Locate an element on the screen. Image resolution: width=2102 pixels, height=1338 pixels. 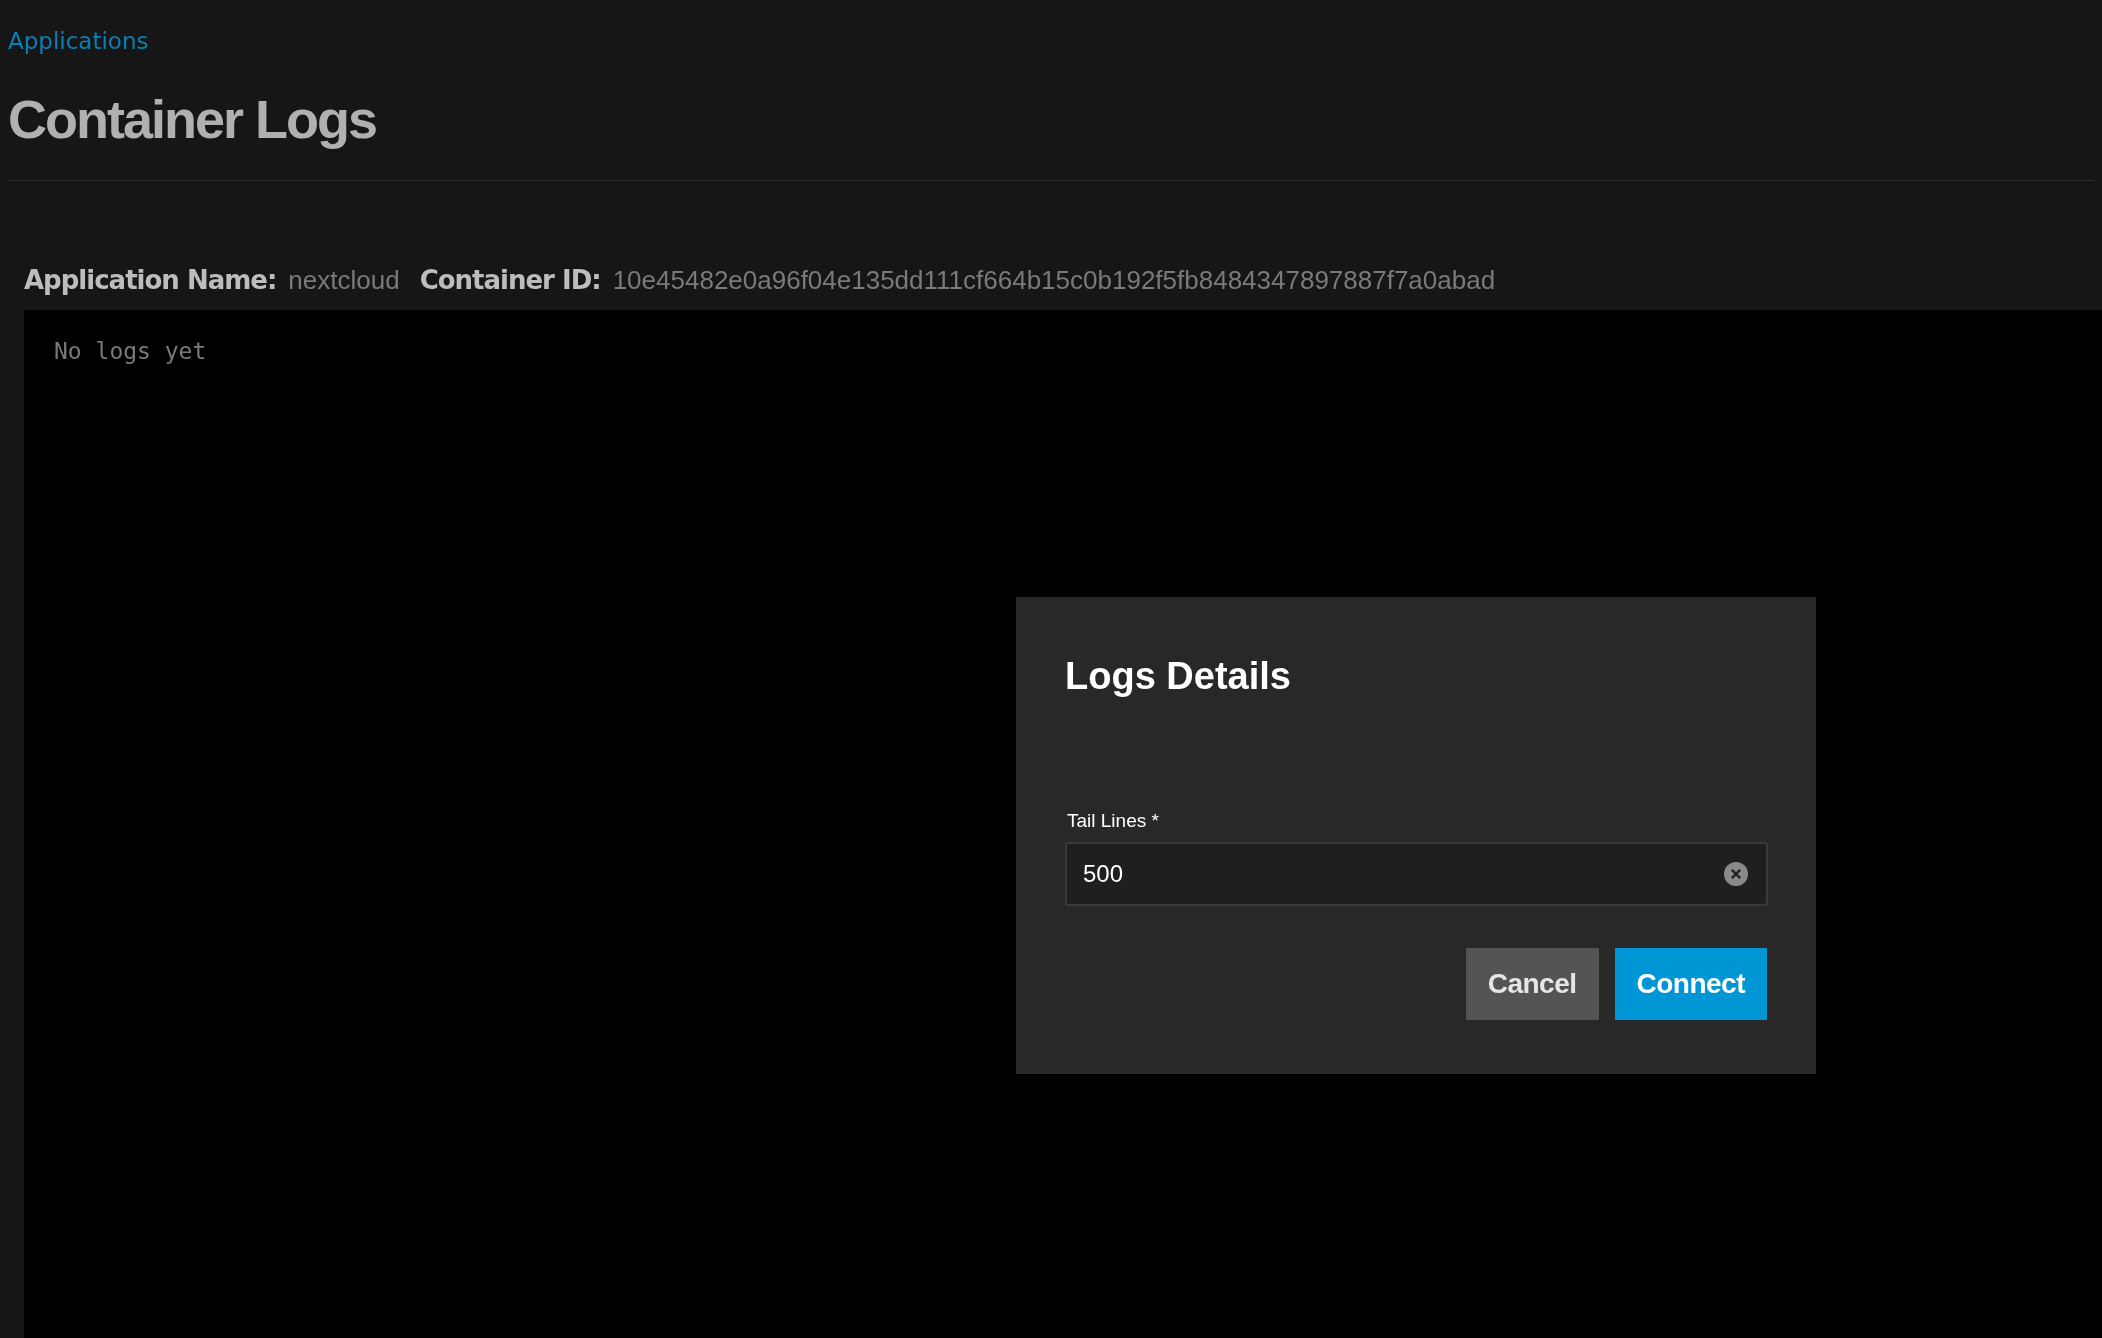
info-label: Application Name: is located at coordinates (150, 280).